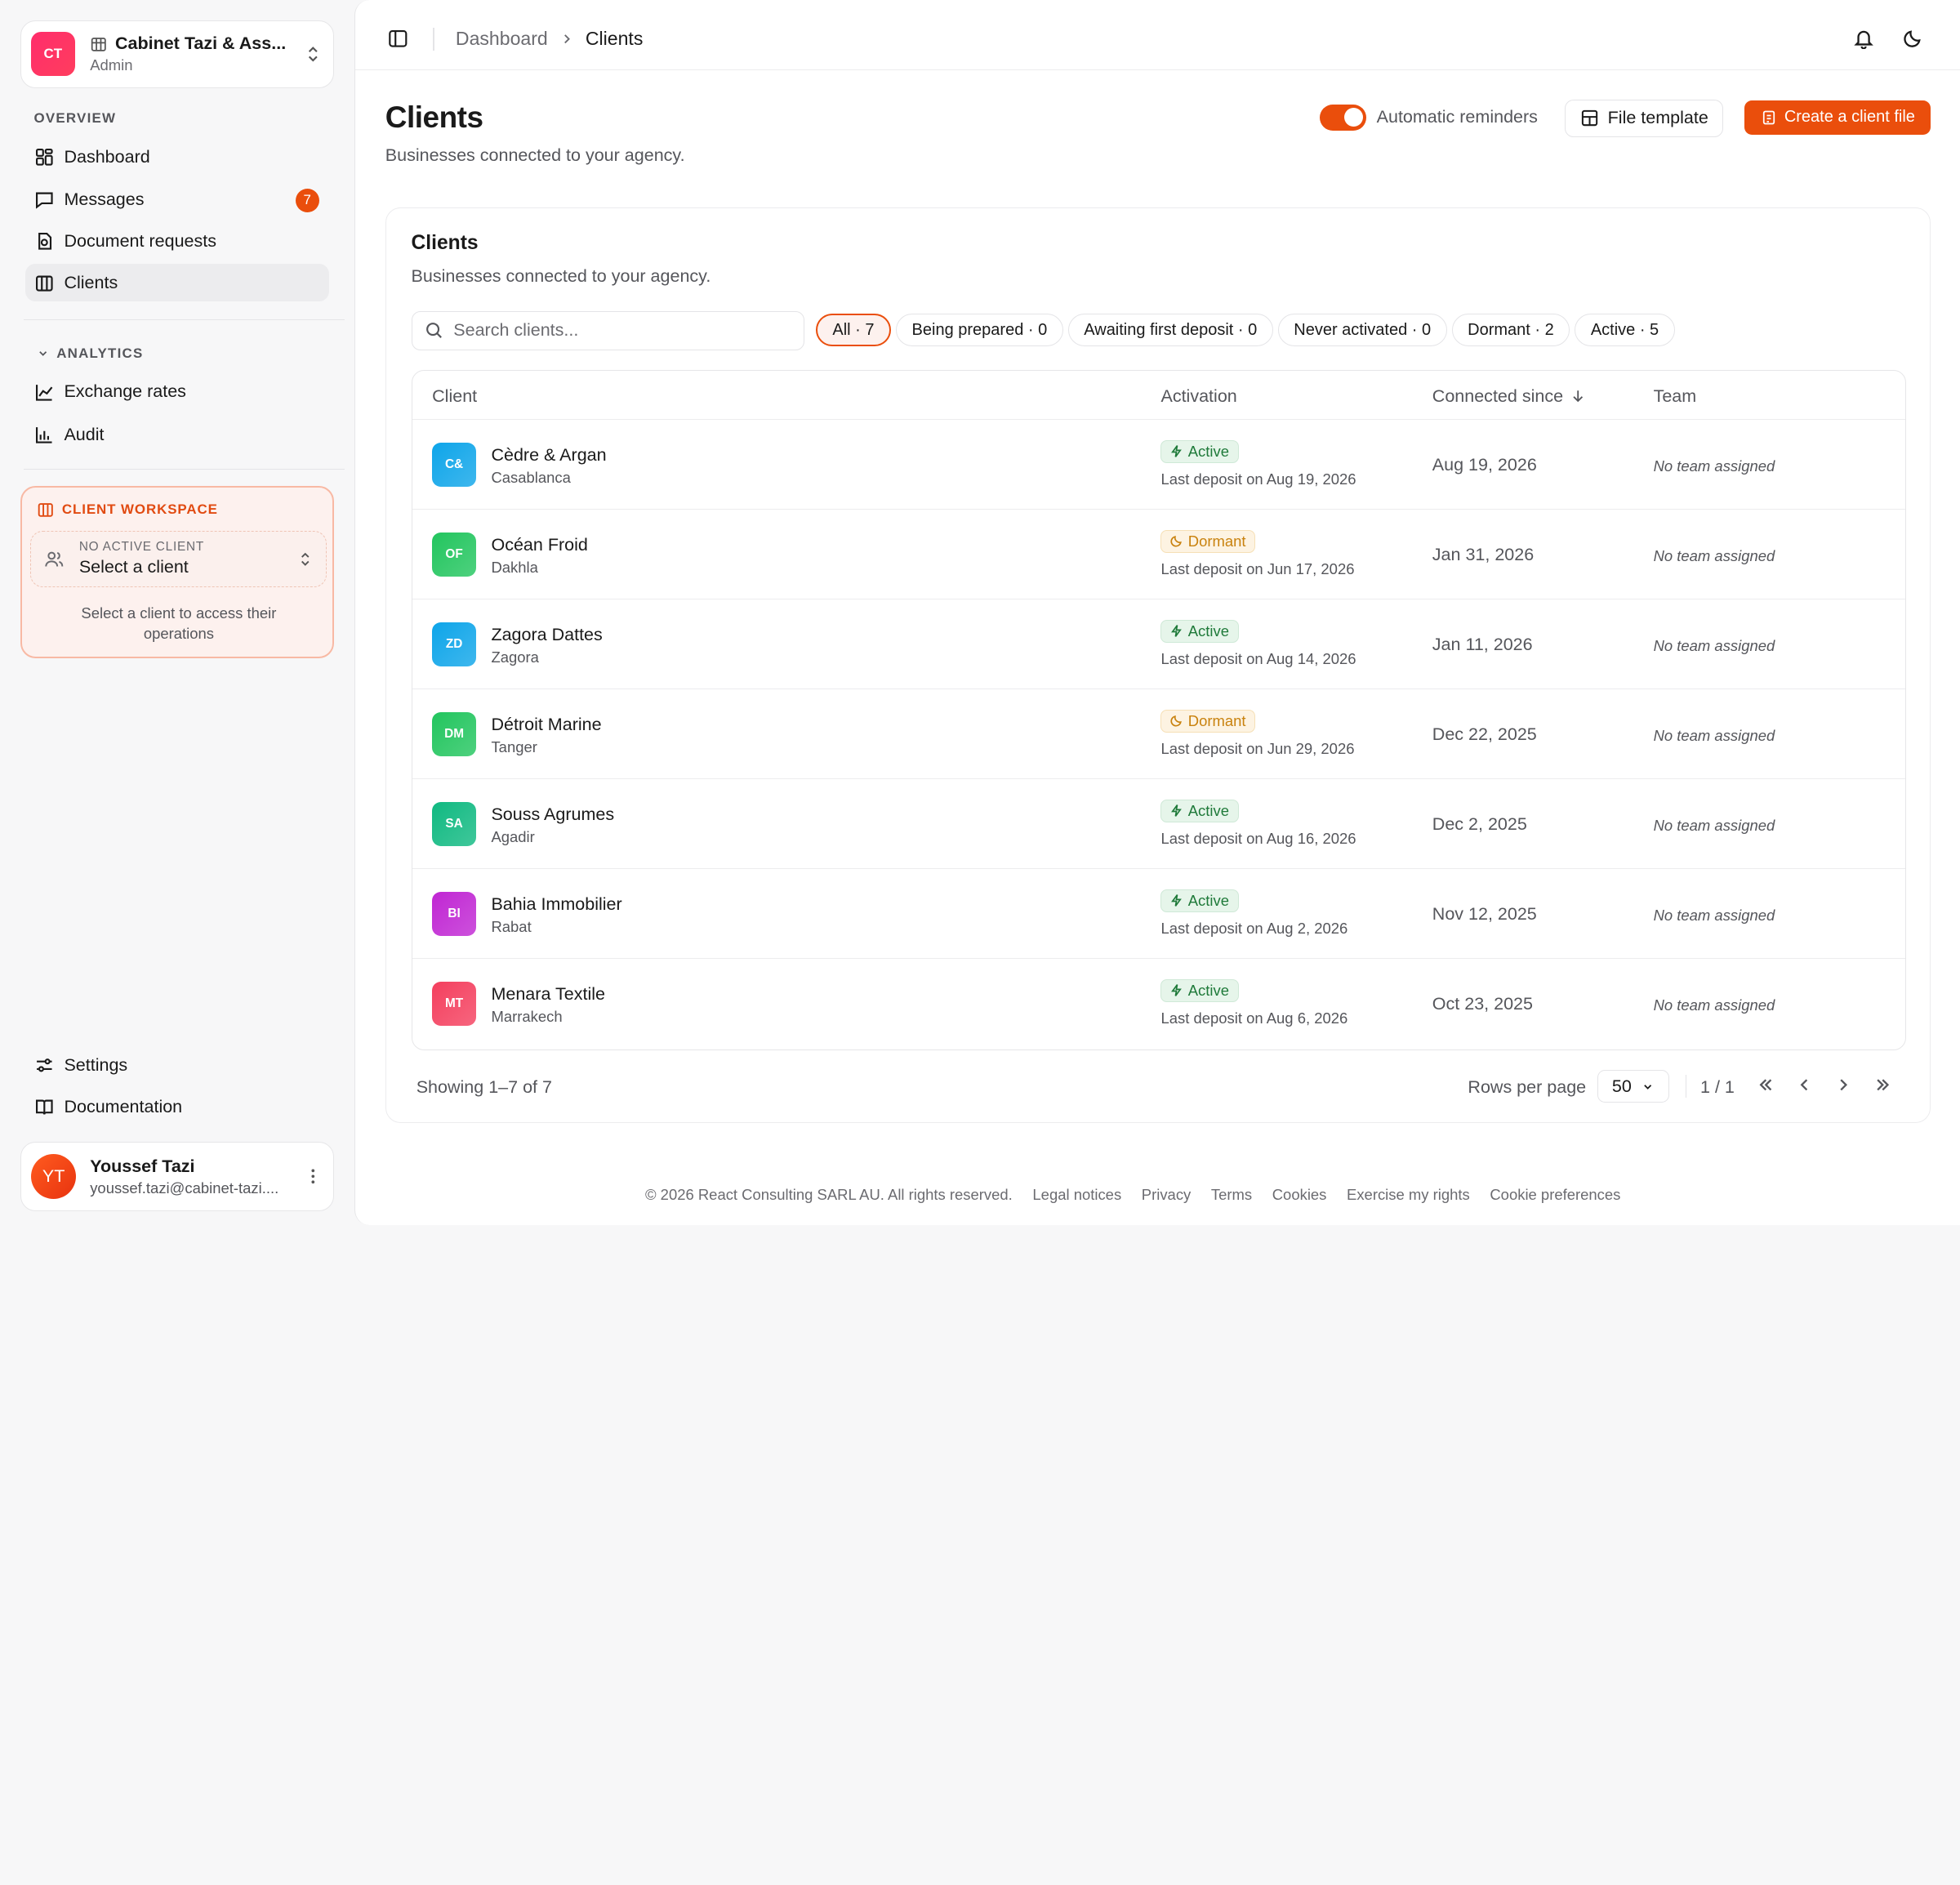 The width and height of the screenshot is (1960, 1885). Describe the element at coordinates (1843, 1085) in the screenshot. I see `next-page-icon` at that location.